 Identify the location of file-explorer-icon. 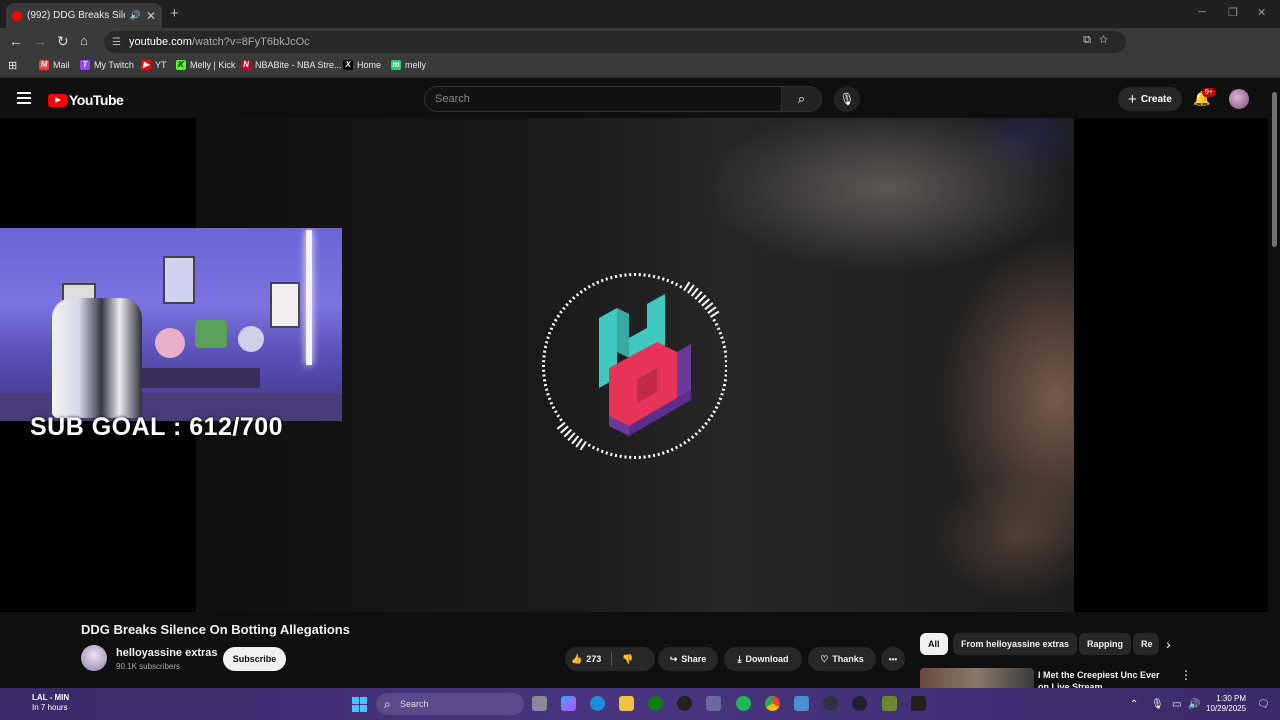
(626, 703).